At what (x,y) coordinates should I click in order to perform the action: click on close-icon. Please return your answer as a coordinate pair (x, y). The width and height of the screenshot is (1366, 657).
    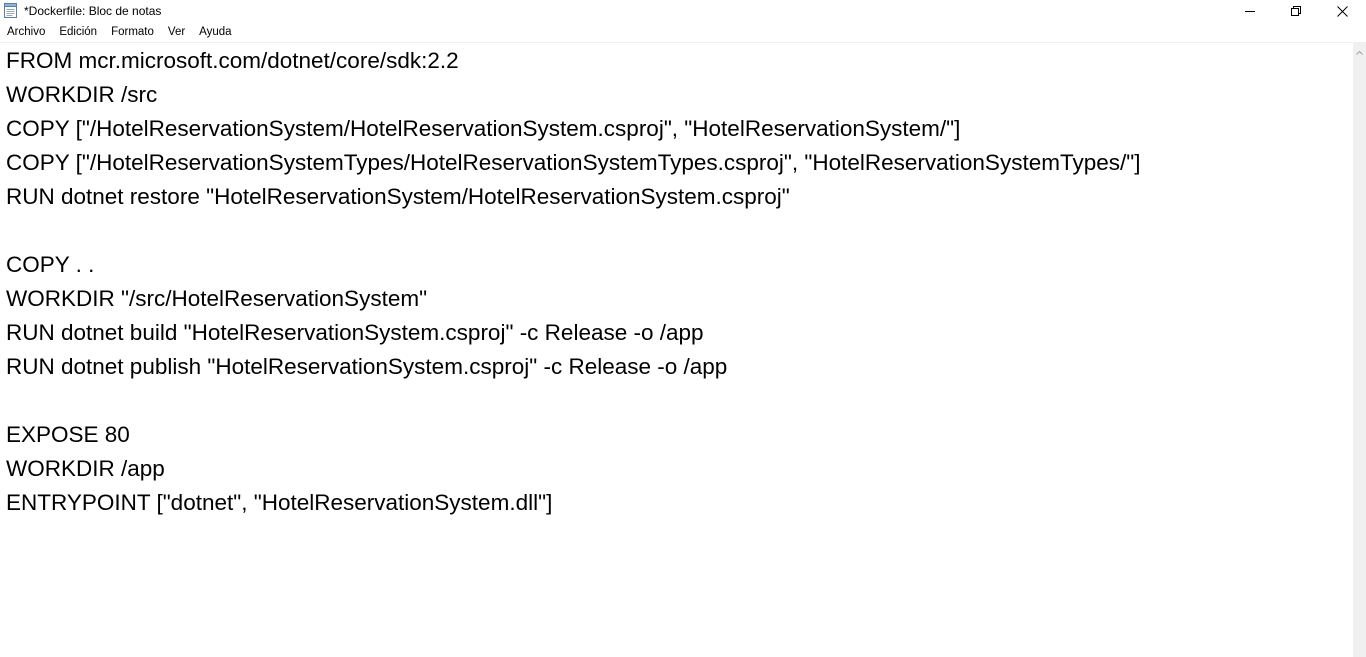
    Looking at the image, I should click on (1342, 11).